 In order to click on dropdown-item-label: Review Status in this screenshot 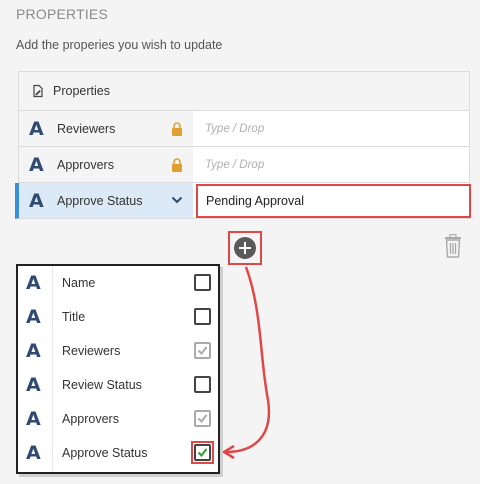, I will do `click(102, 385)`.